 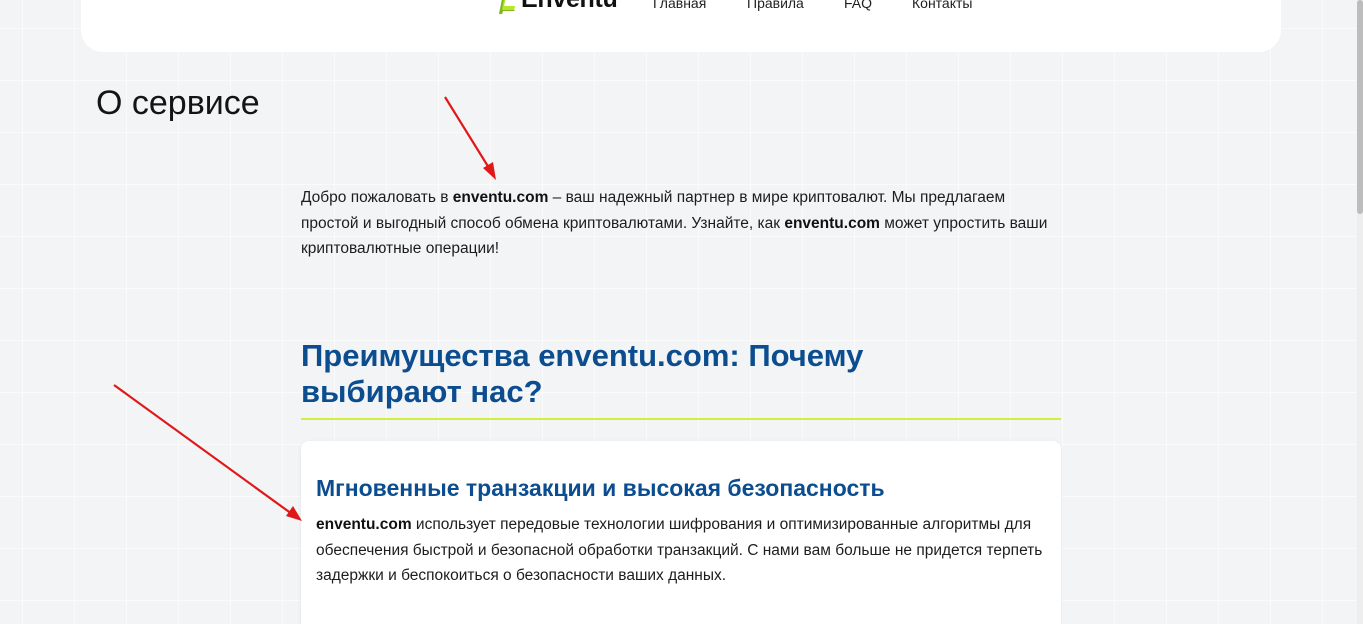 What do you see at coordinates (377, 197) in the screenshot?
I see `intro-text-1: Добро пожаловать в` at bounding box center [377, 197].